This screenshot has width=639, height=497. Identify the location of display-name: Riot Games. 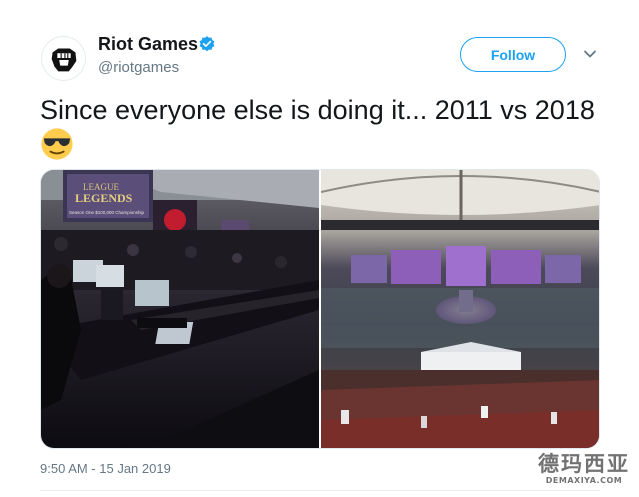
(148, 44).